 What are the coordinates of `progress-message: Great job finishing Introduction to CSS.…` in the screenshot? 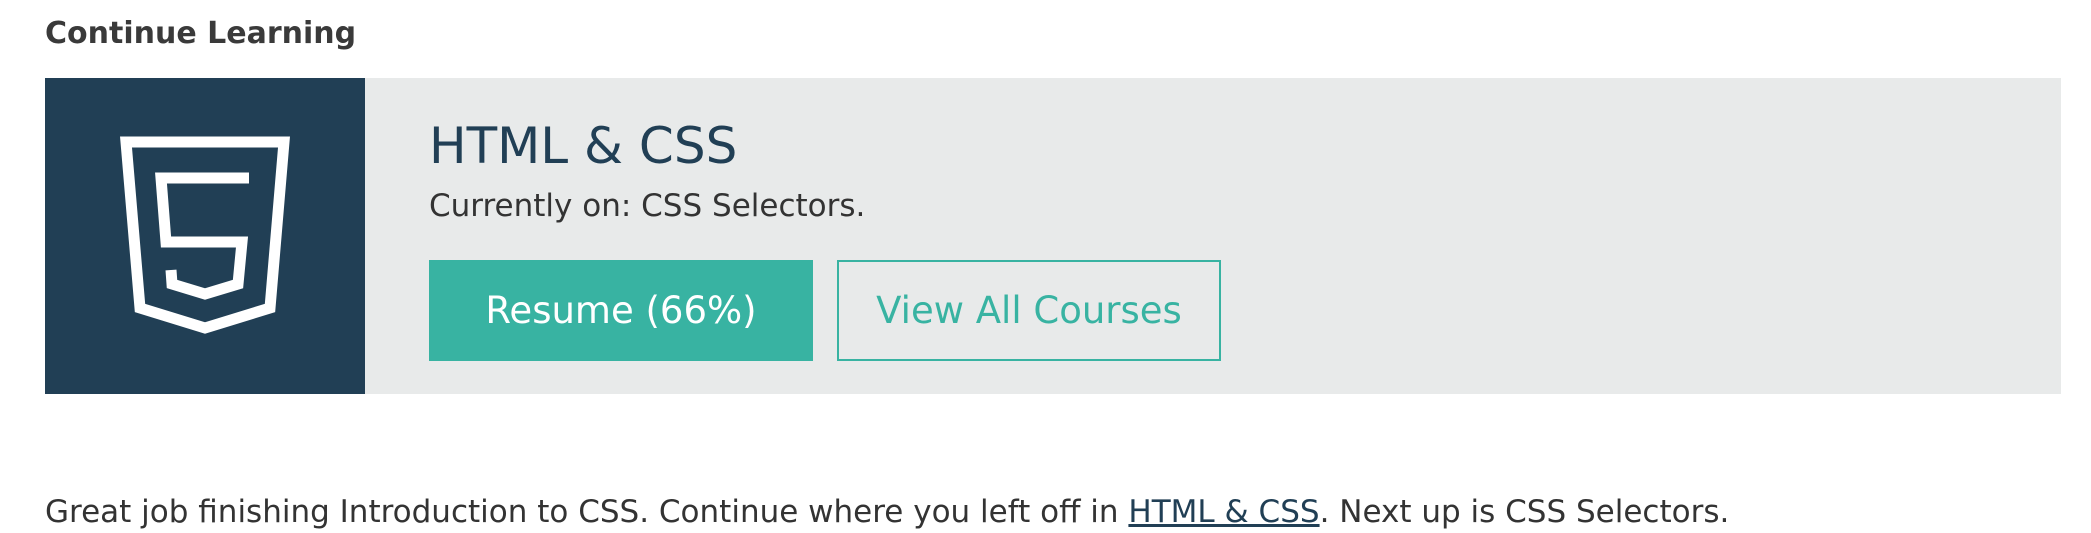 It's located at (887, 512).